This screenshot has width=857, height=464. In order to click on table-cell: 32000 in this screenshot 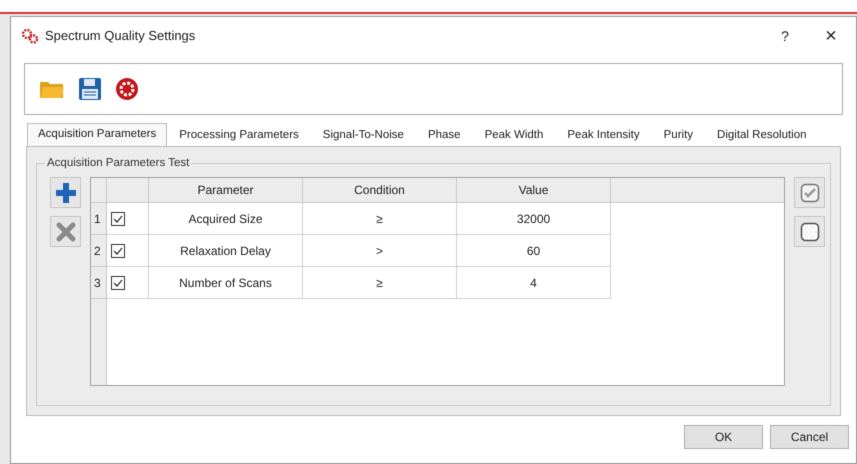, I will do `click(534, 219)`.